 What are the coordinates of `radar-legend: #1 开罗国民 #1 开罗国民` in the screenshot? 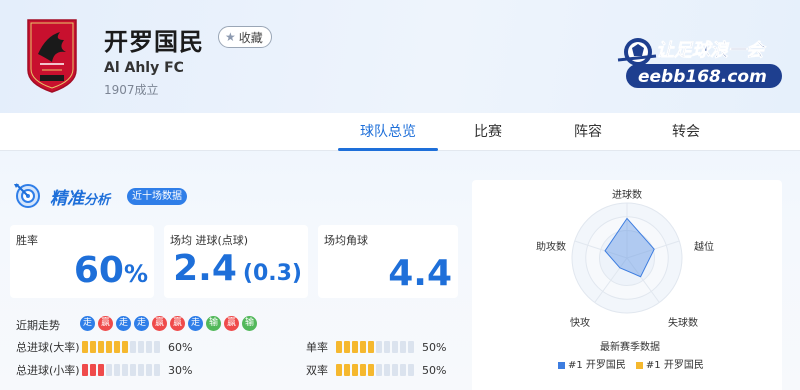 It's located at (631, 363).